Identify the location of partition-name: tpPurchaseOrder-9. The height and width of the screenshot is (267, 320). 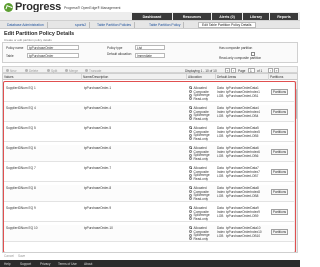
(97, 208).